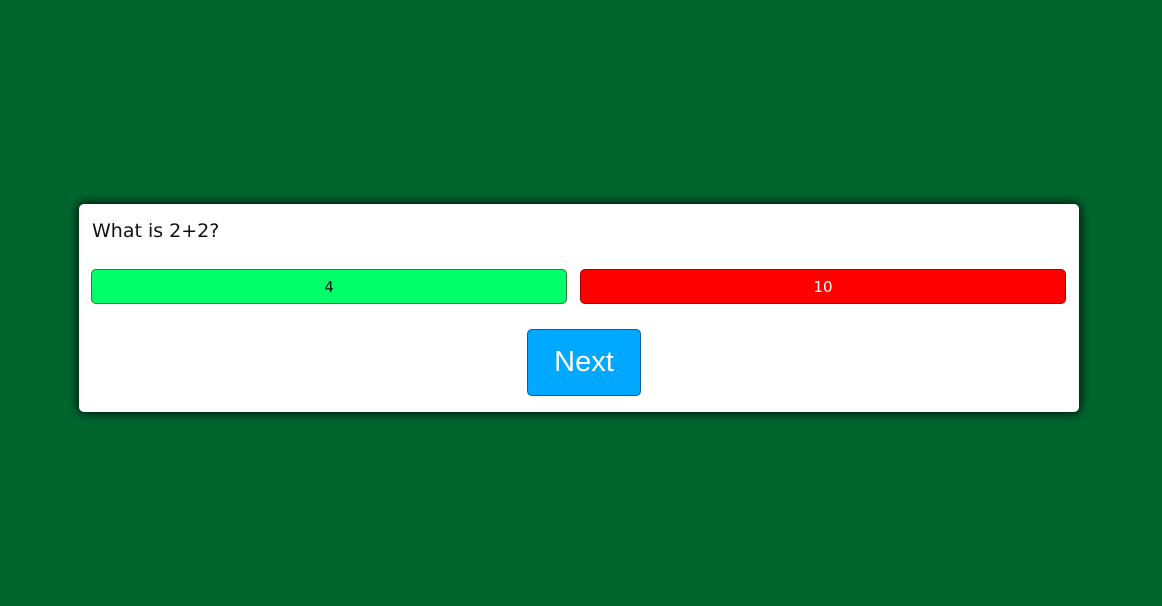 The image size is (1162, 606). Describe the element at coordinates (156, 231) in the screenshot. I see `question-text: What is 2+2?` at that location.